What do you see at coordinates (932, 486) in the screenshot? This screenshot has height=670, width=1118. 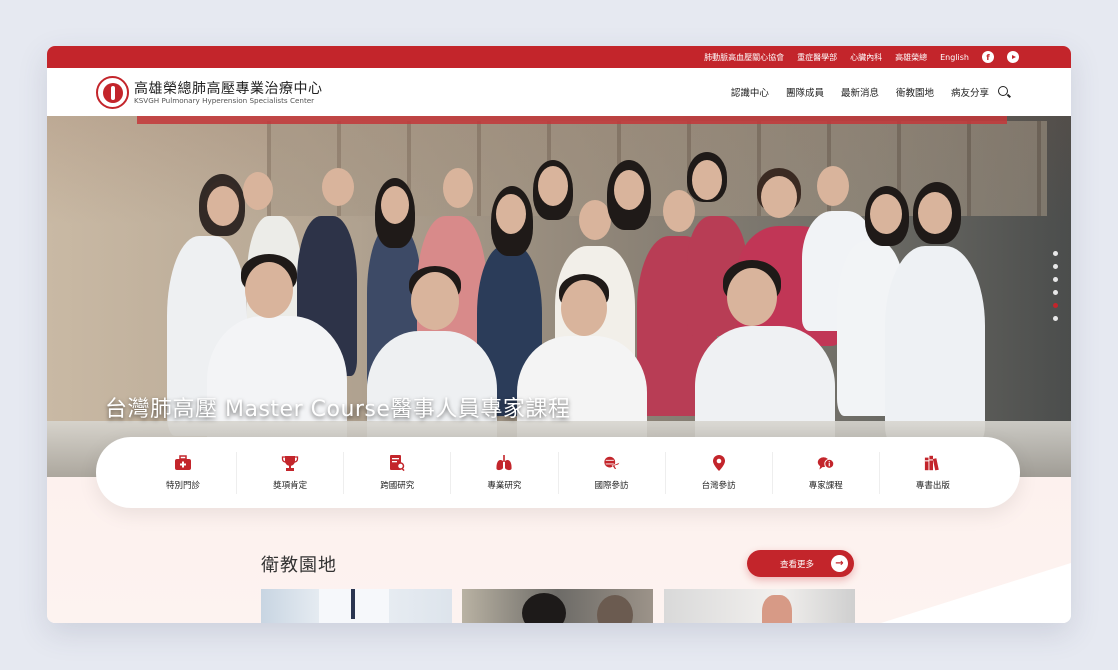 I see `quick-link-label: 專書出版` at bounding box center [932, 486].